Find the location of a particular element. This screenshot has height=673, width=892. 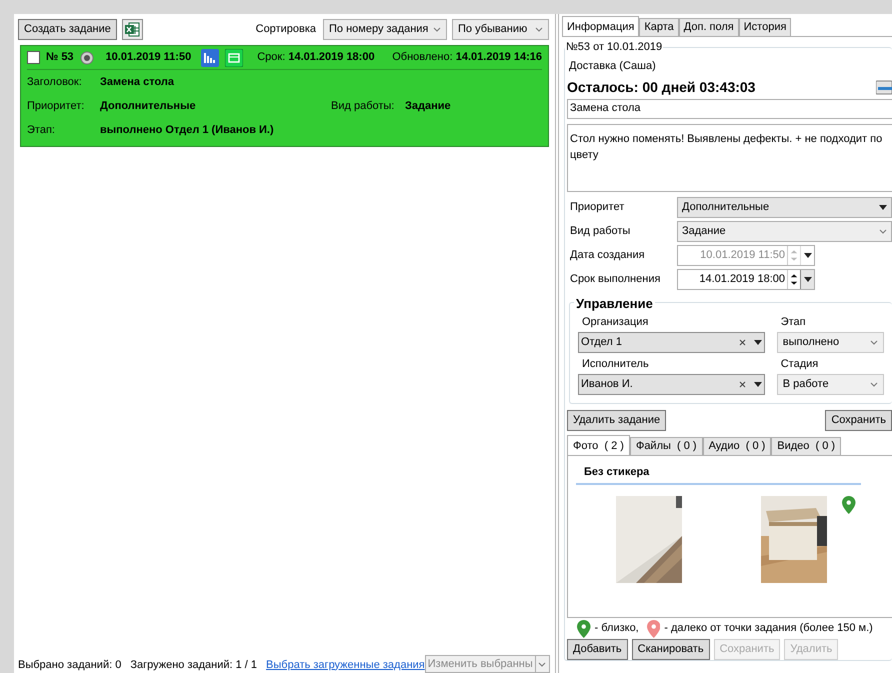

combo-box: Отдел 1 is located at coordinates (671, 342).